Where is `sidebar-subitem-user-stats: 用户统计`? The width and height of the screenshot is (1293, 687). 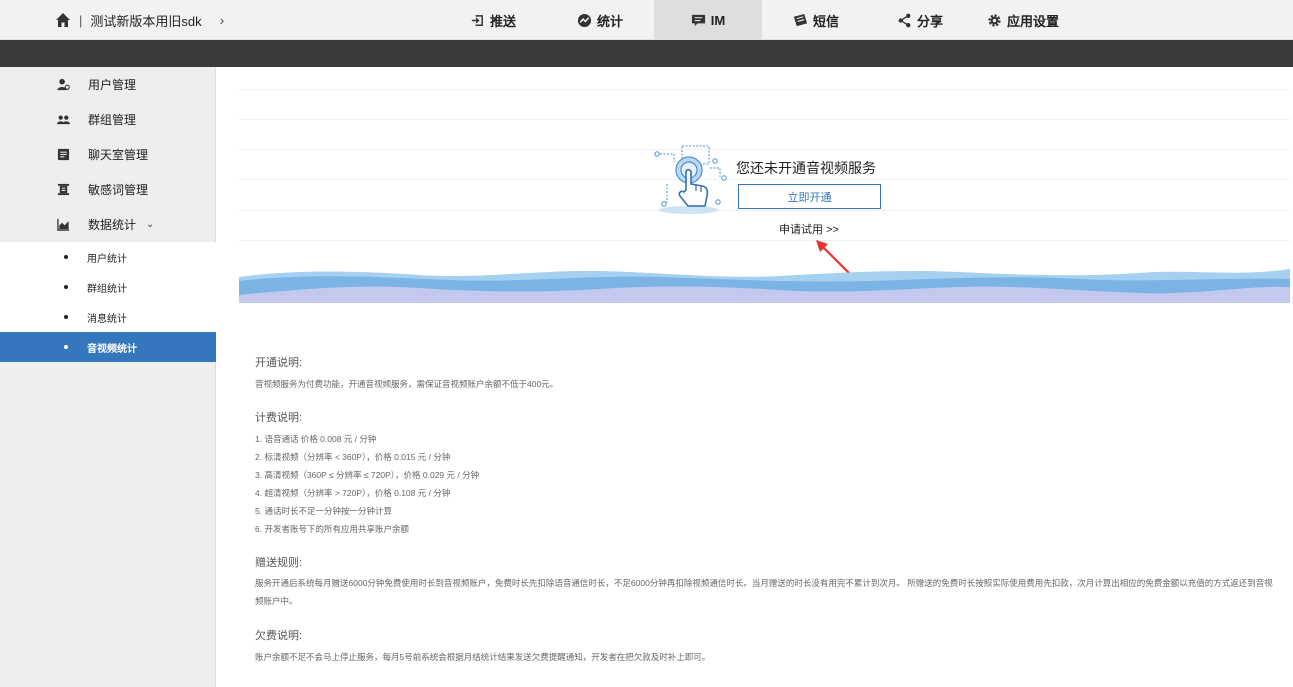
sidebar-subitem-user-stats: 用户统计 is located at coordinates (108, 257).